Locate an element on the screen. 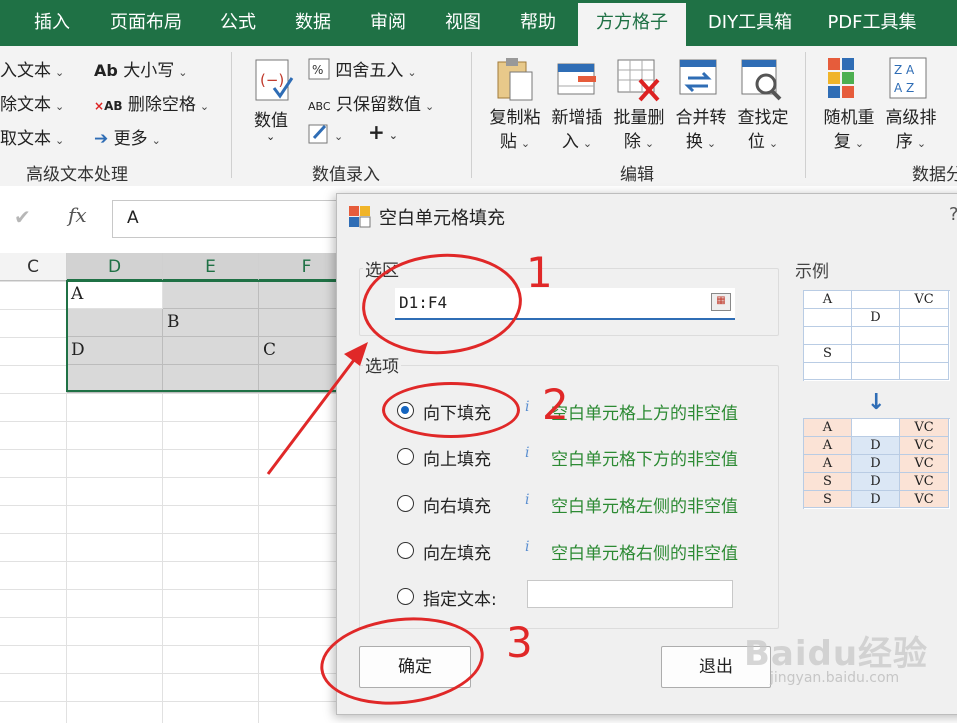  radio-fill-left is located at coordinates (405, 550).